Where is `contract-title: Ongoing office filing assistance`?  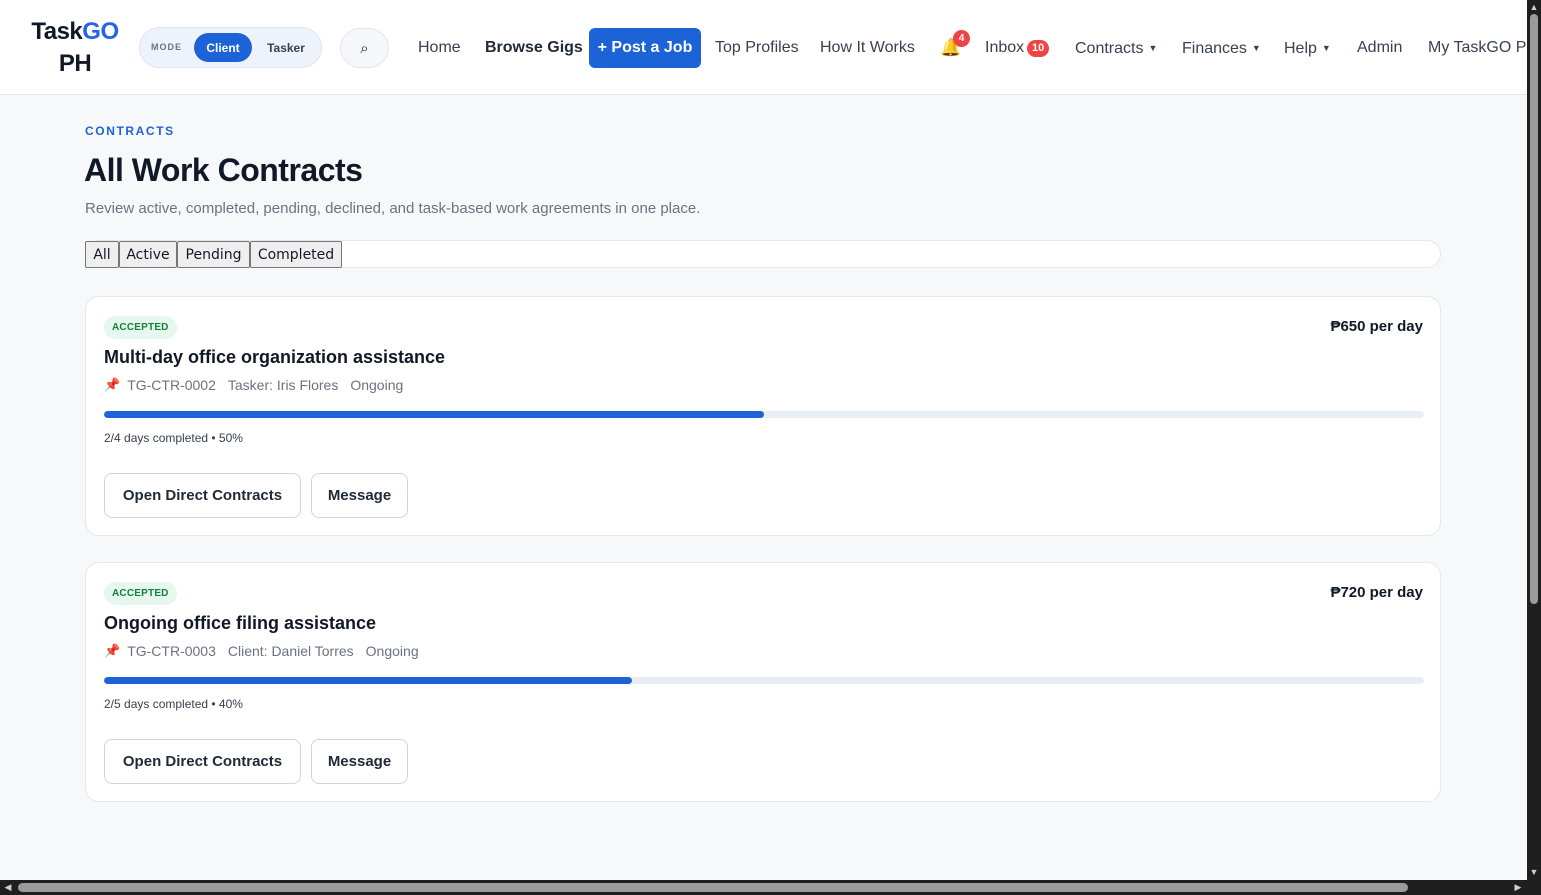 contract-title: Ongoing office filing assistance is located at coordinates (240, 623).